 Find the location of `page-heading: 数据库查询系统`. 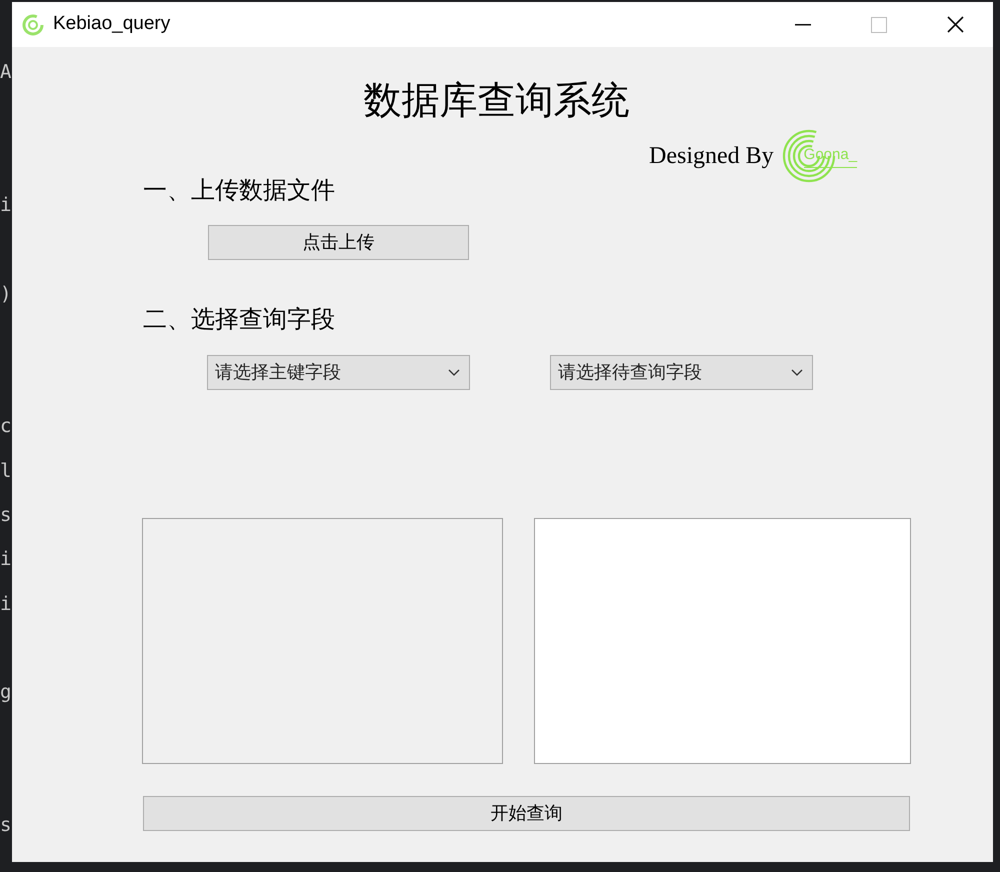

page-heading: 数据库查询系统 is located at coordinates (497, 101).